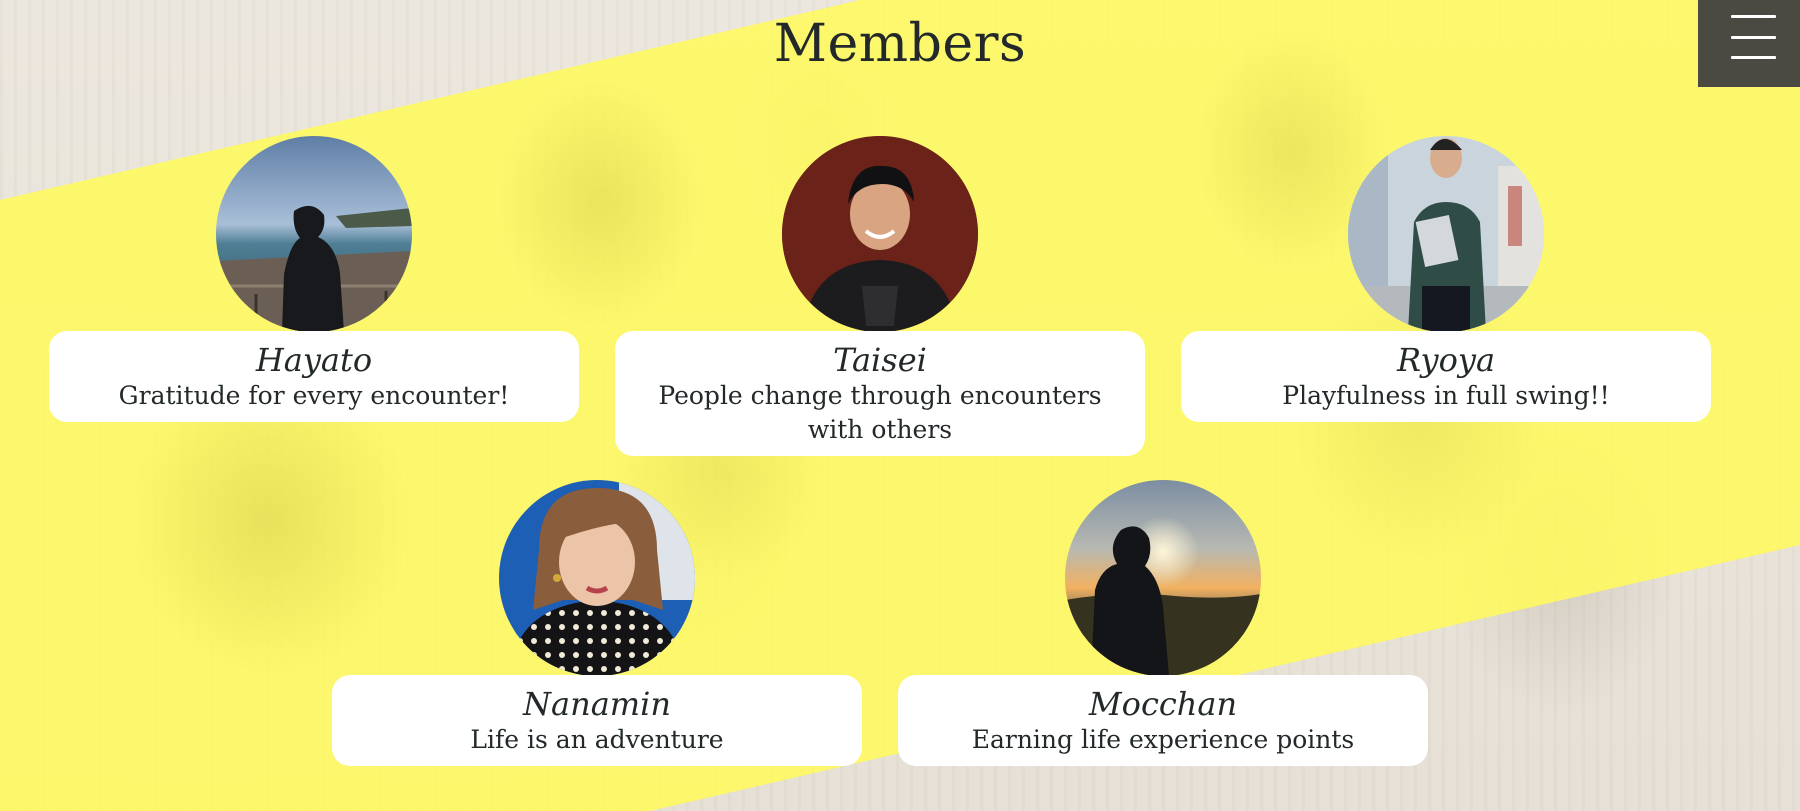 This screenshot has height=811, width=1800. Describe the element at coordinates (1163, 739) in the screenshot. I see `member-motto: Earning life experience points` at that location.